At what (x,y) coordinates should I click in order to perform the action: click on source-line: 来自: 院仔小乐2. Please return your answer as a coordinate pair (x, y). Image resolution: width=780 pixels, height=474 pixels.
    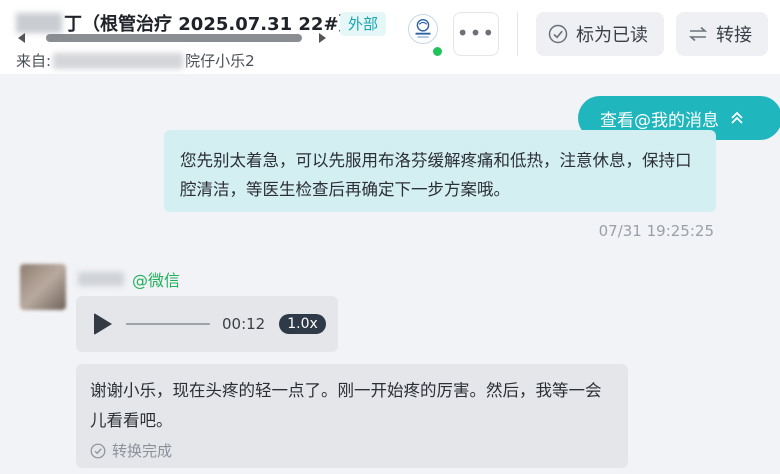
    Looking at the image, I should click on (135, 60).